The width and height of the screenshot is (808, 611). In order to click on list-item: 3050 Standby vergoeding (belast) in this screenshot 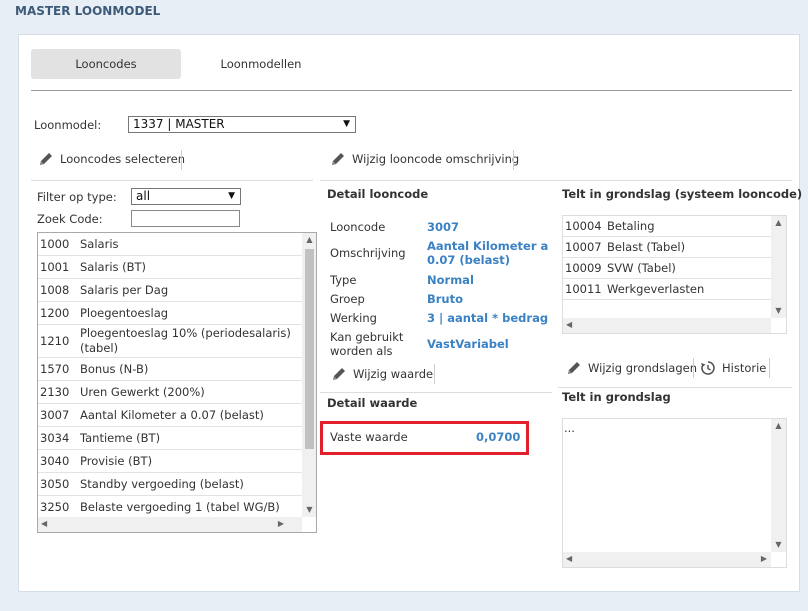, I will do `click(170, 484)`.